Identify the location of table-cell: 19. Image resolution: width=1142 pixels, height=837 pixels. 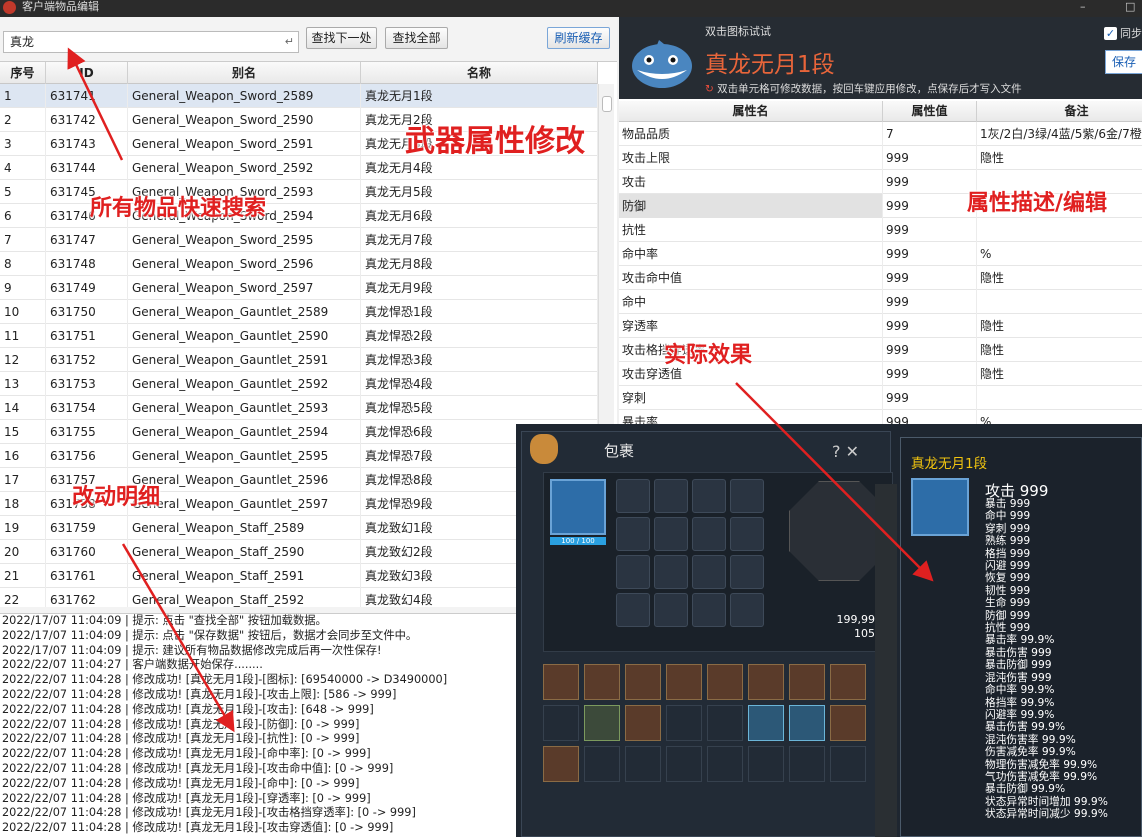
(23, 528).